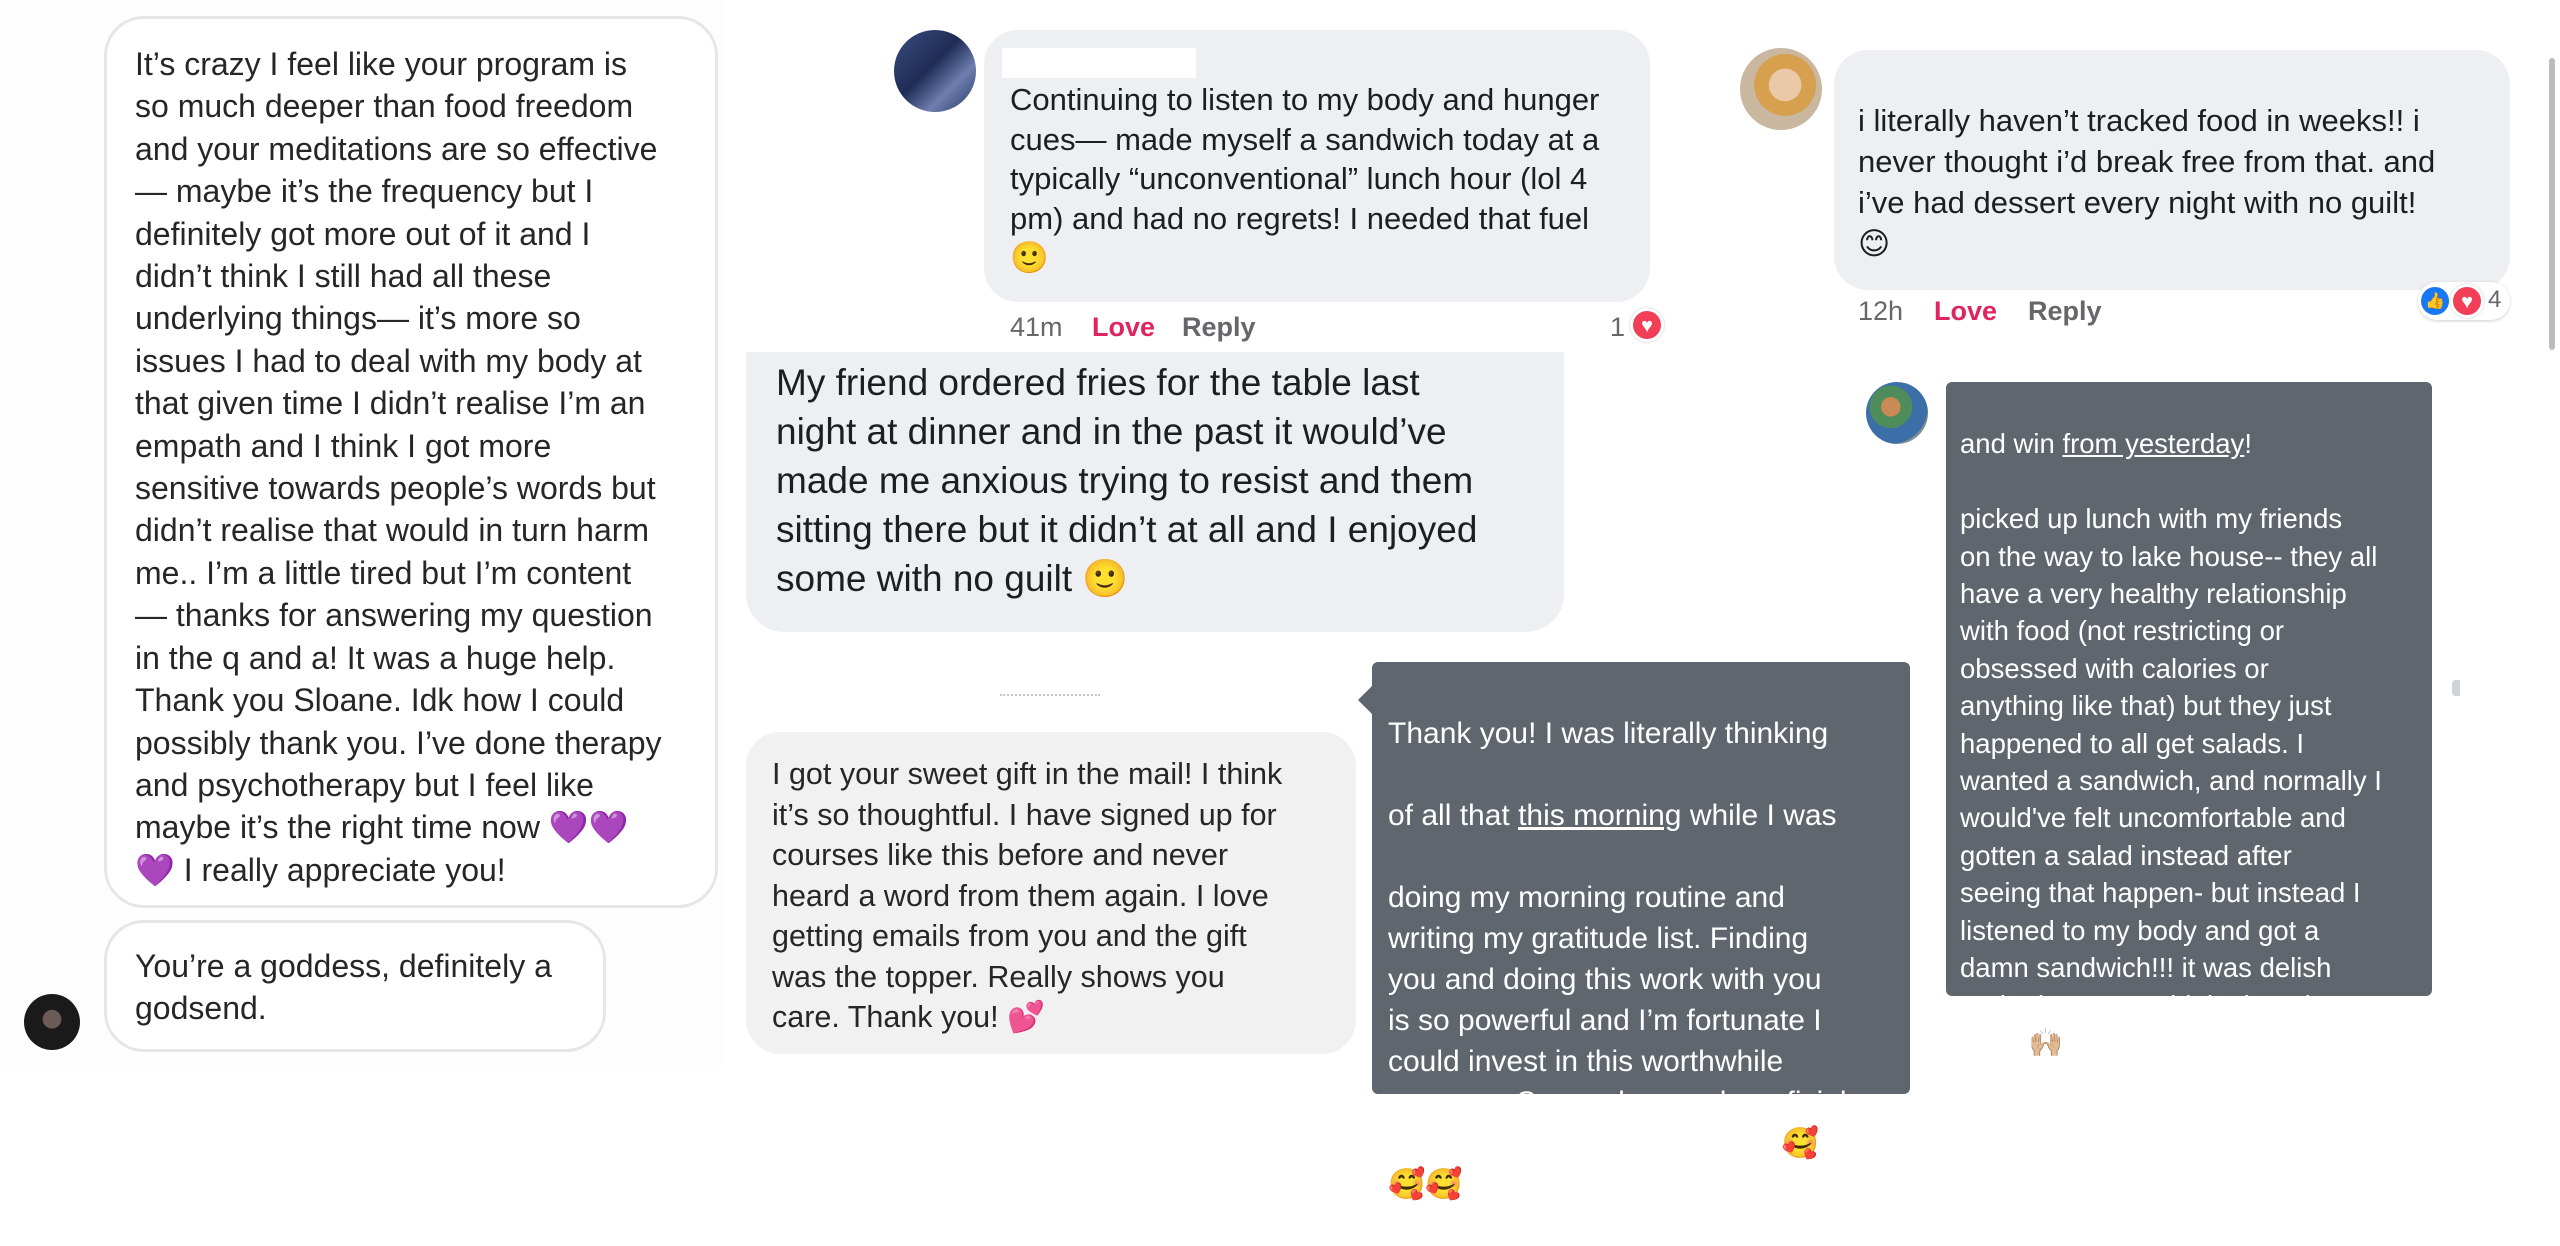 This screenshot has width=2560, height=1246. Describe the element at coordinates (1618, 327) in the screenshot. I see `reaction-count: 1` at that location.